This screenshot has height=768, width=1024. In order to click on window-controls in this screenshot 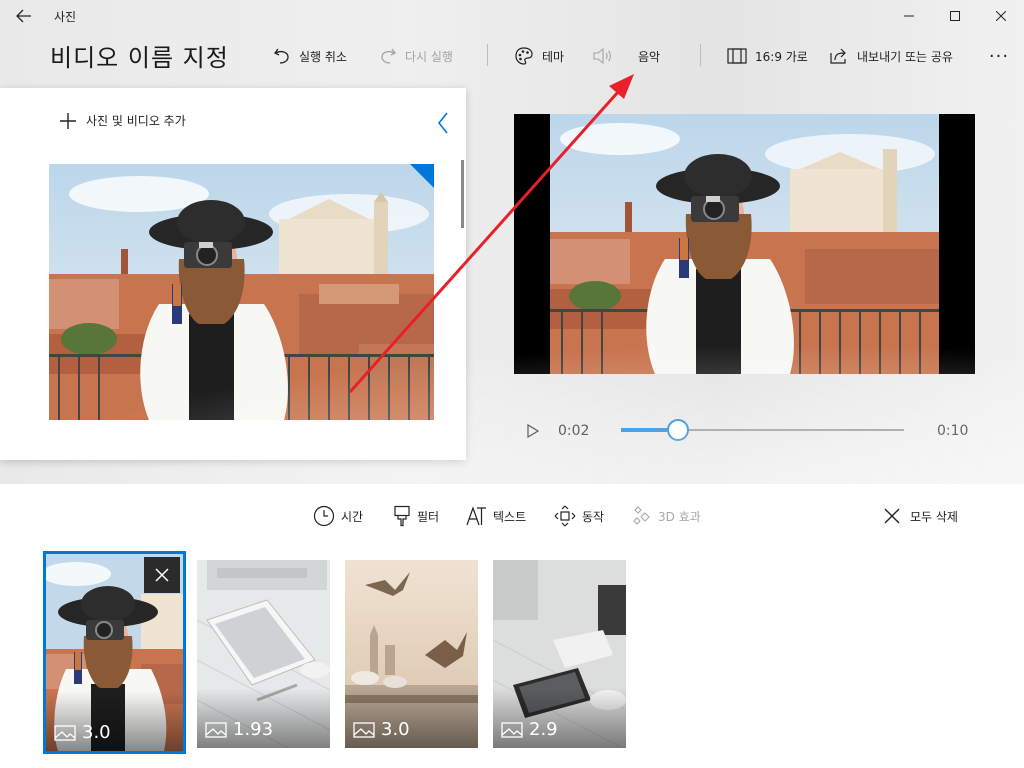, I will do `click(955, 16)`.